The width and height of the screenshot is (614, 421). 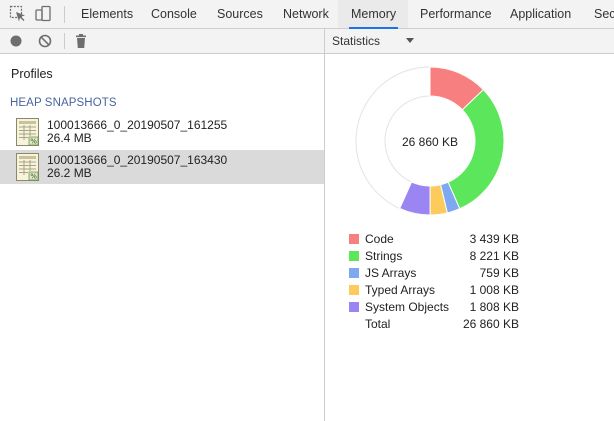 I want to click on legend-label: Strings, so click(x=384, y=256).